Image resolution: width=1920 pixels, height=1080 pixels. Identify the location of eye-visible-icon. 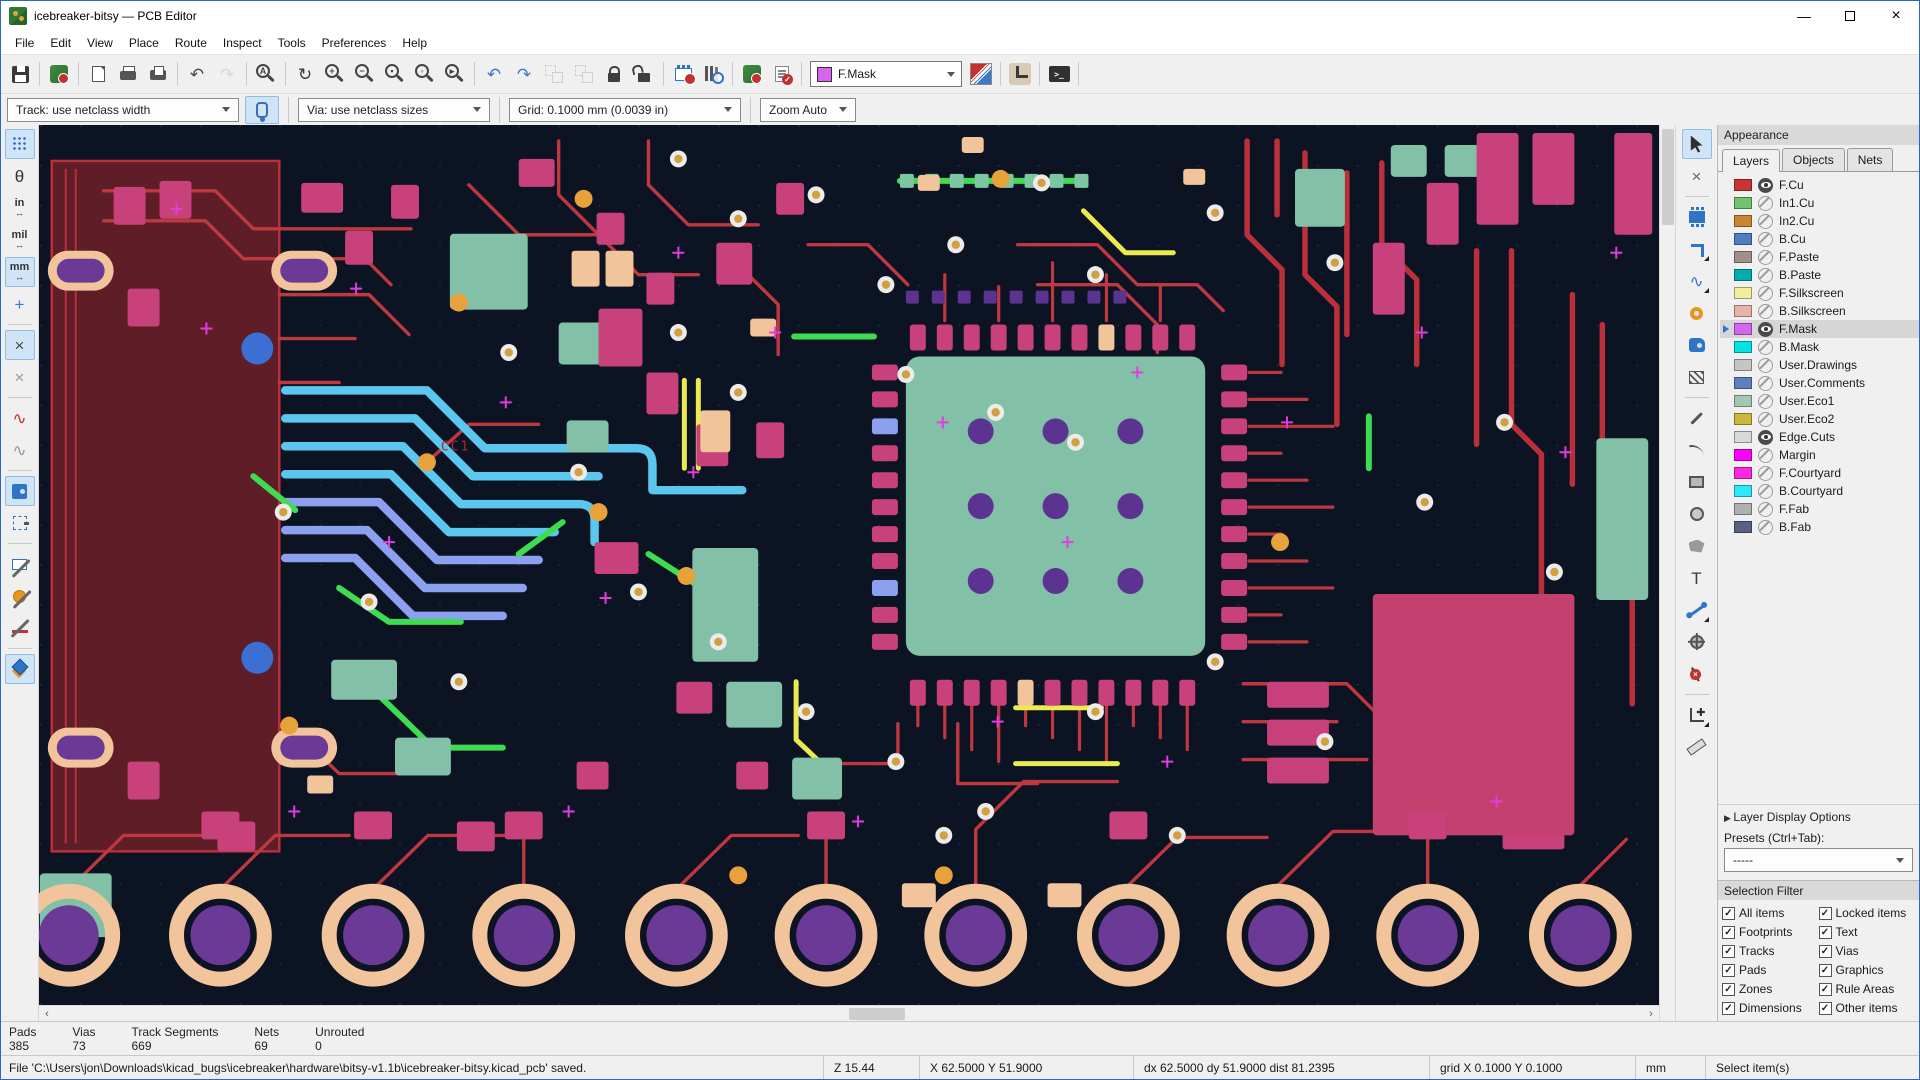
(1765, 329).